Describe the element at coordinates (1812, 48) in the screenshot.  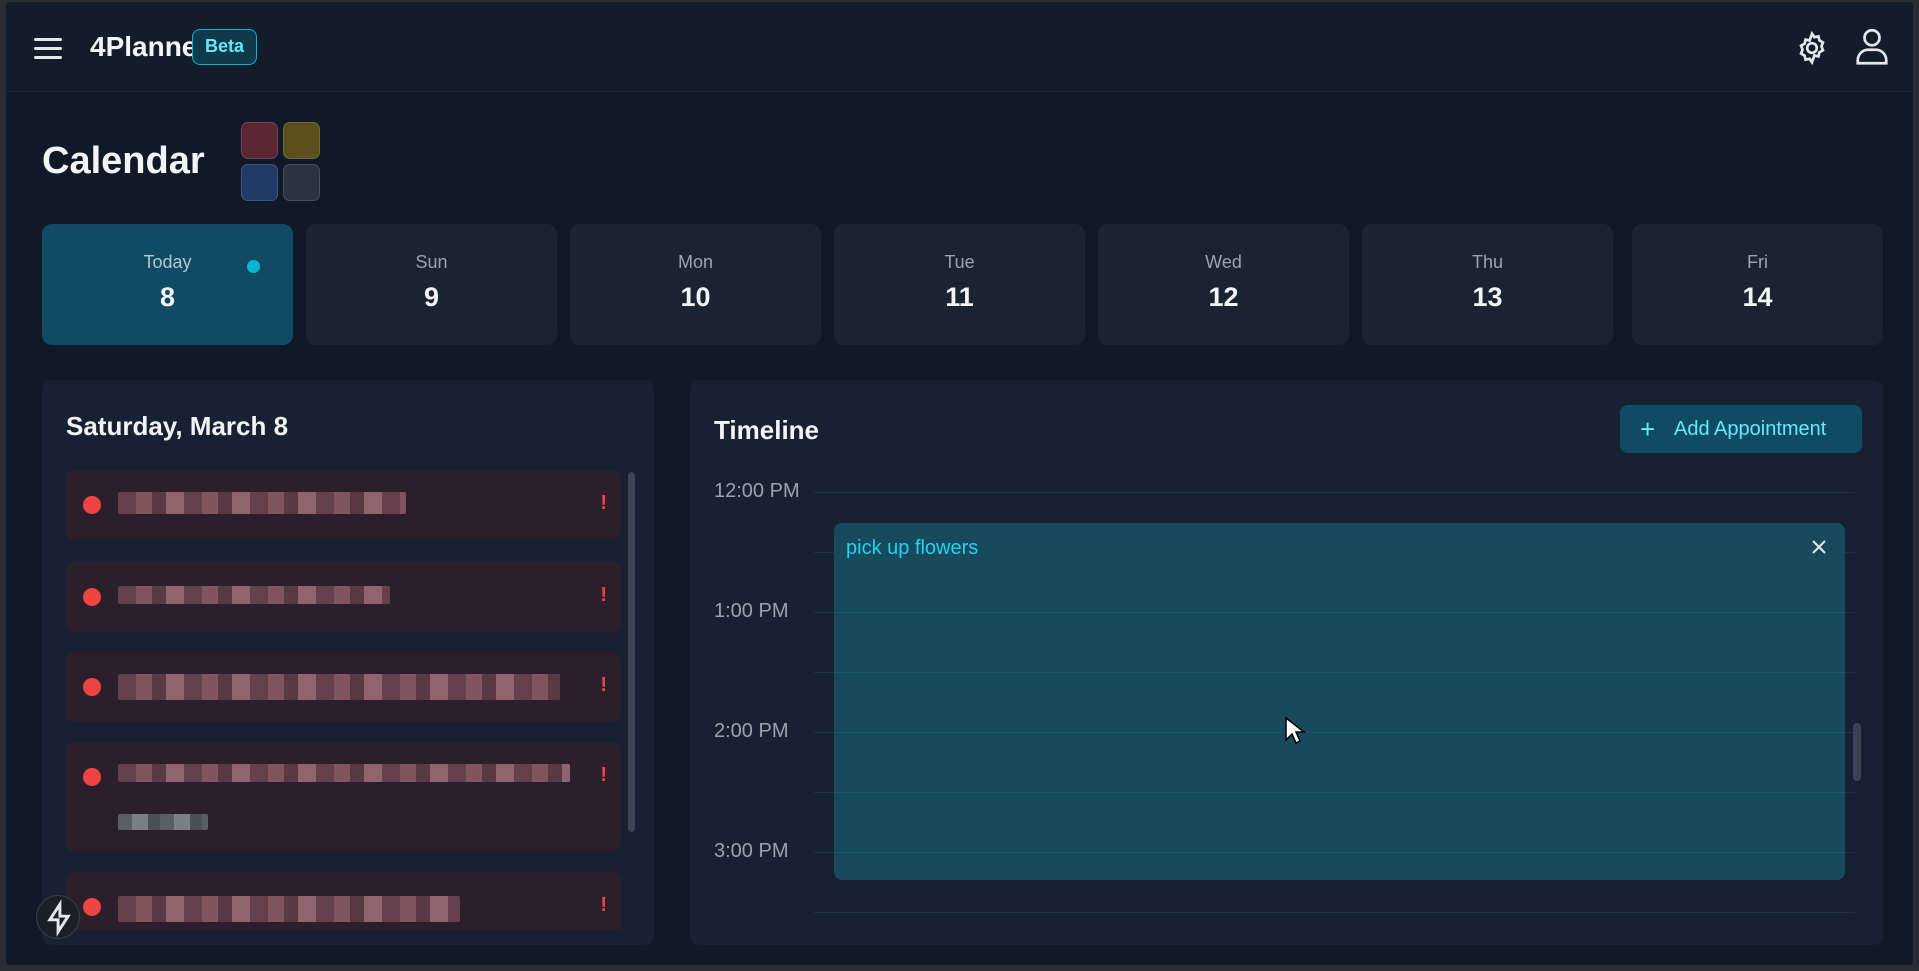
I see `gear-icon` at that location.